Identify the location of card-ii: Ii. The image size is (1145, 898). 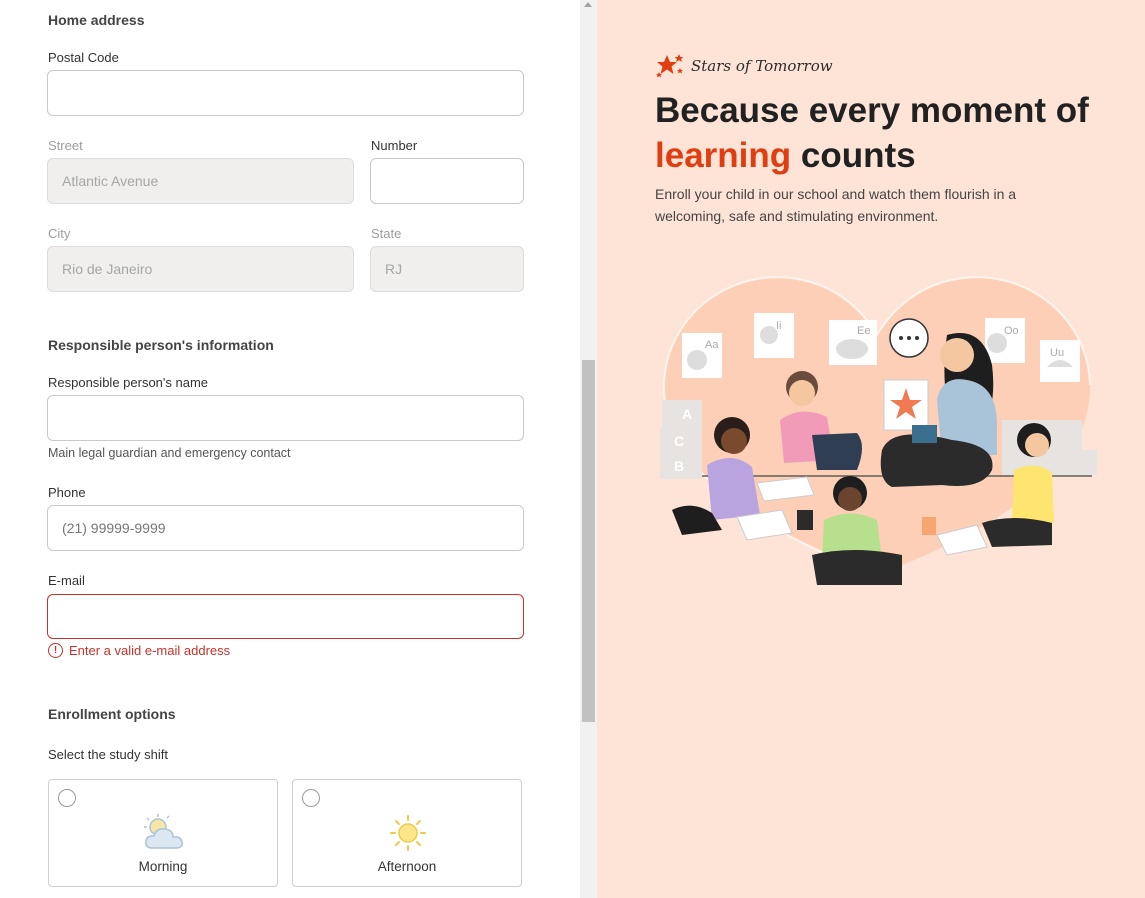
(779, 326).